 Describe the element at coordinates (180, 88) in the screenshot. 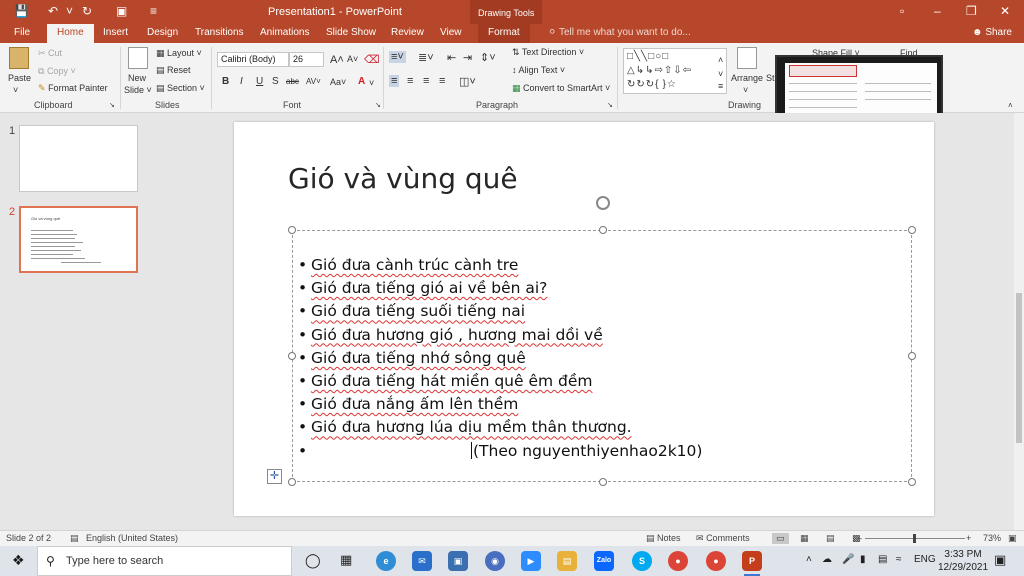

I see `section-button: ▤ Section ˅` at that location.